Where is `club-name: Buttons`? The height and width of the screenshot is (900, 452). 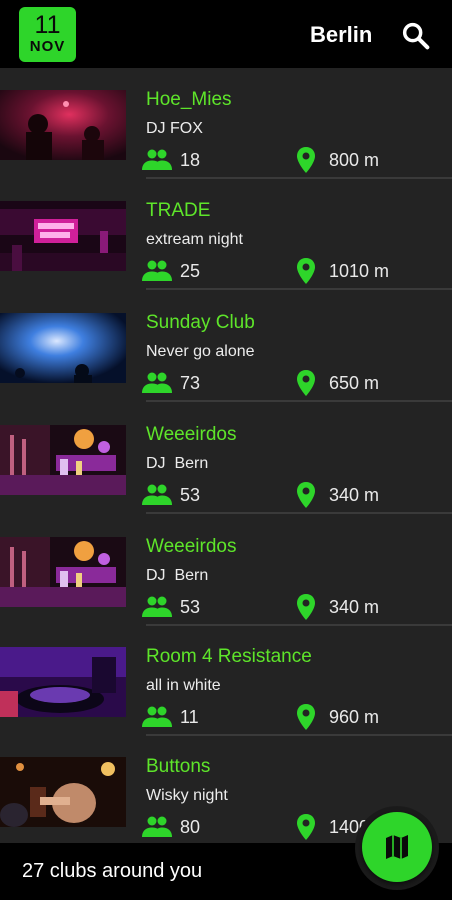
club-name: Buttons is located at coordinates (178, 767).